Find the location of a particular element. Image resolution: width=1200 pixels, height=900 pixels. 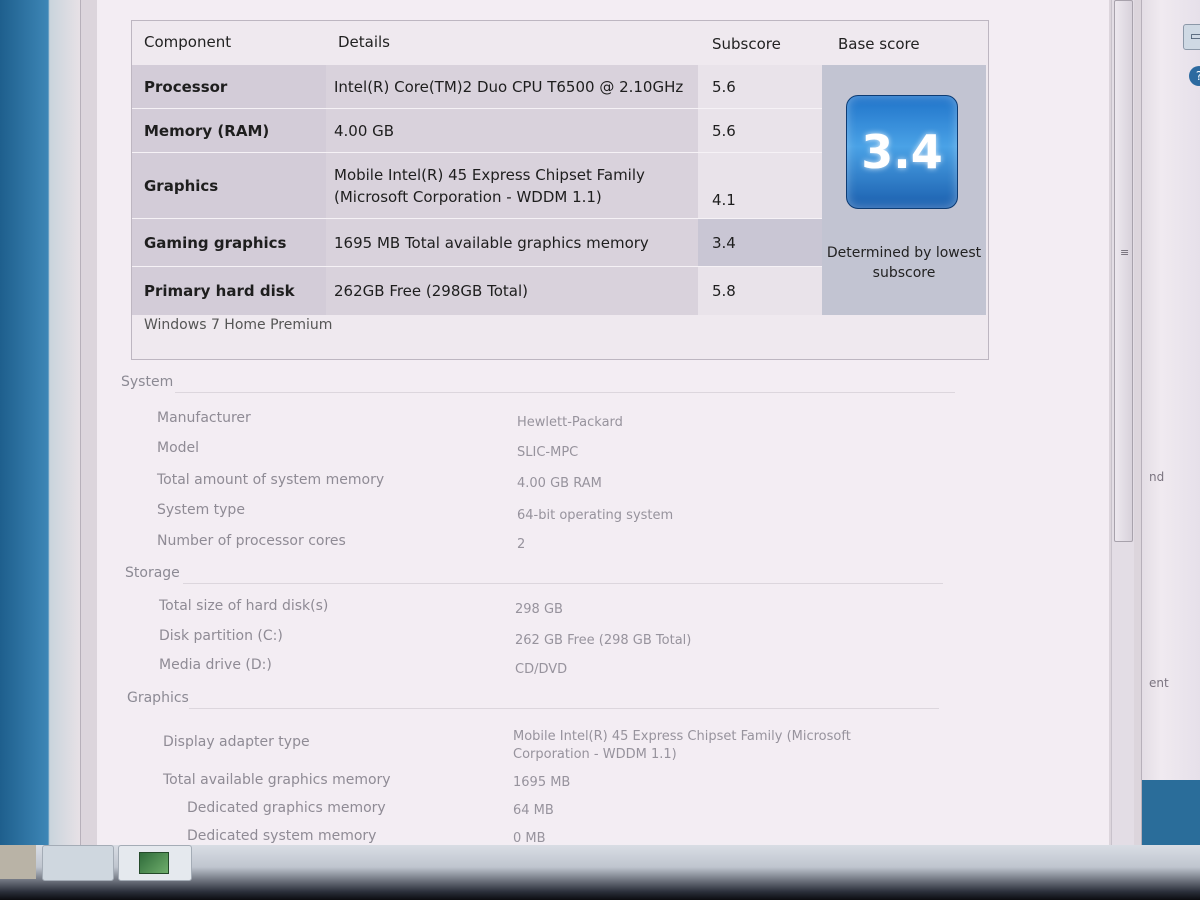

property-label: Manufacturer is located at coordinates (204, 418).